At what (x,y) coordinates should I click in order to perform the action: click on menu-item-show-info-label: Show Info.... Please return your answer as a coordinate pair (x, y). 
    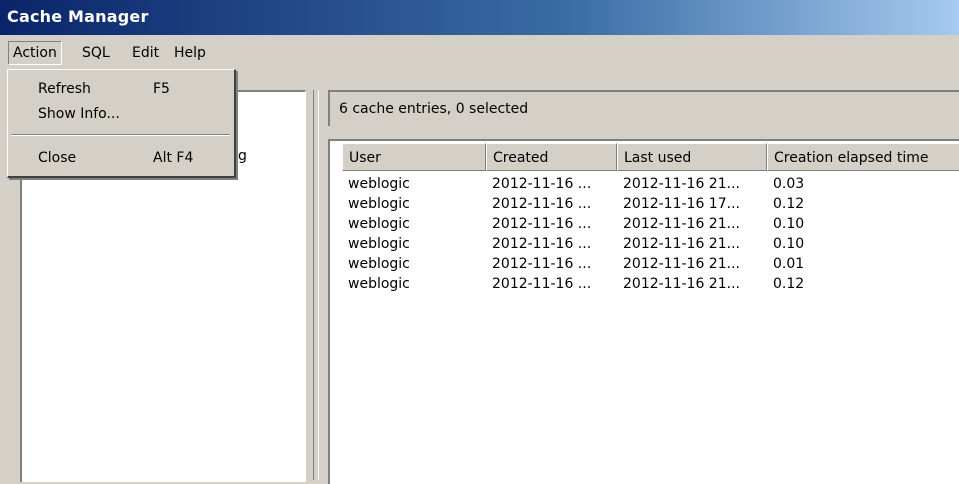
    Looking at the image, I should click on (79, 114).